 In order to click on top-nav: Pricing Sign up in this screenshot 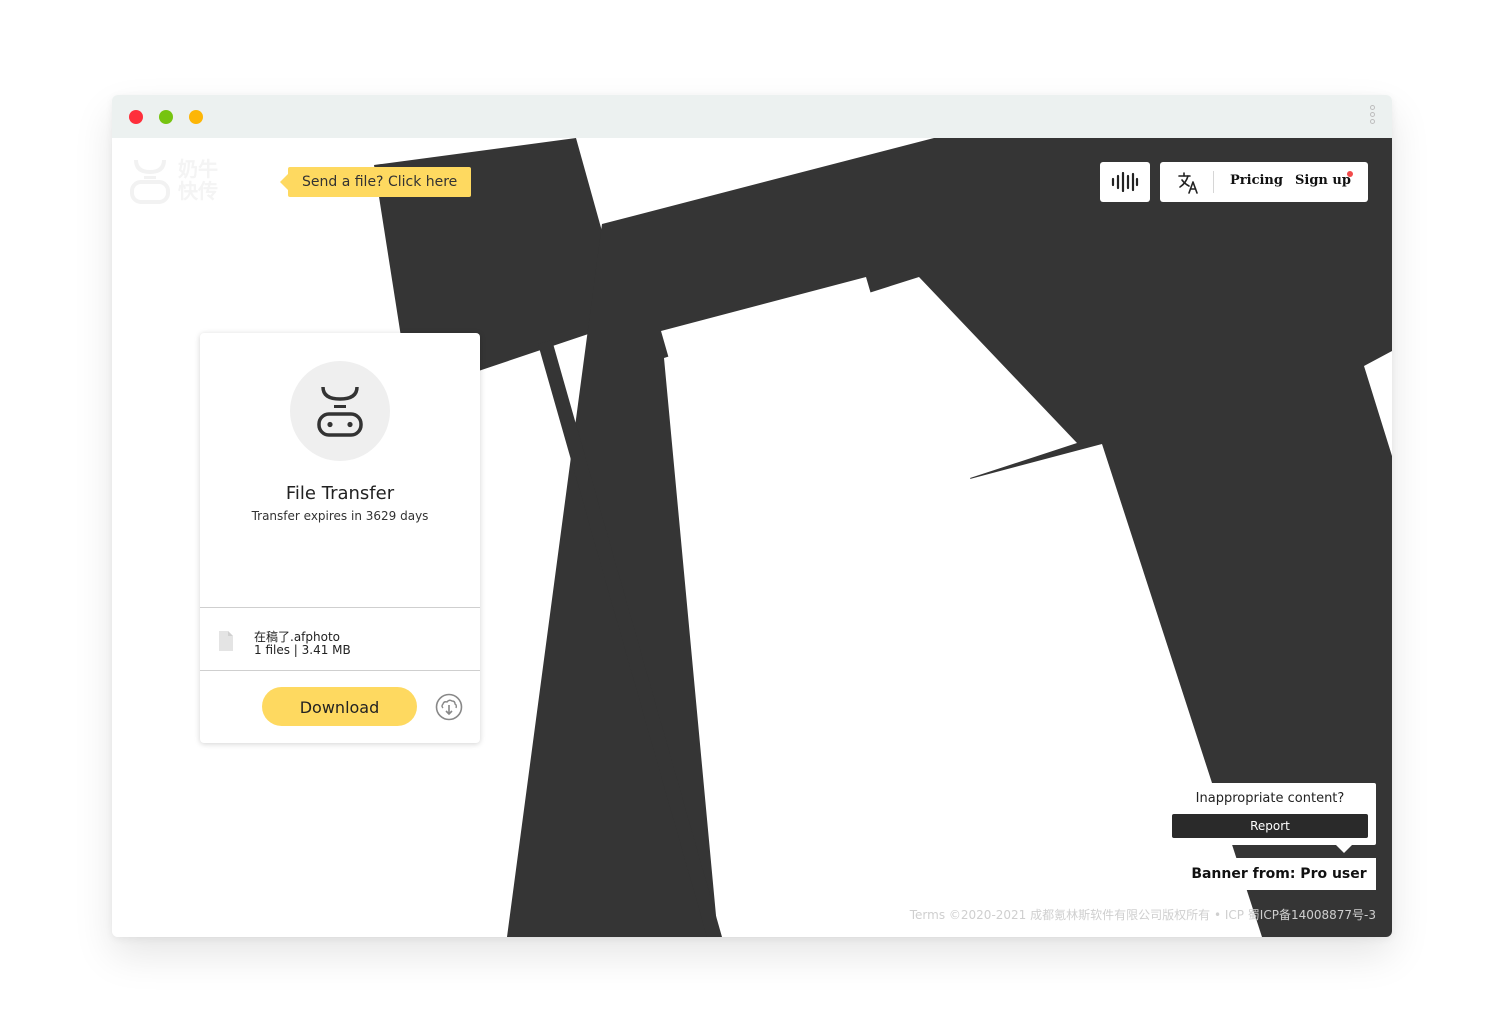, I will do `click(1264, 182)`.